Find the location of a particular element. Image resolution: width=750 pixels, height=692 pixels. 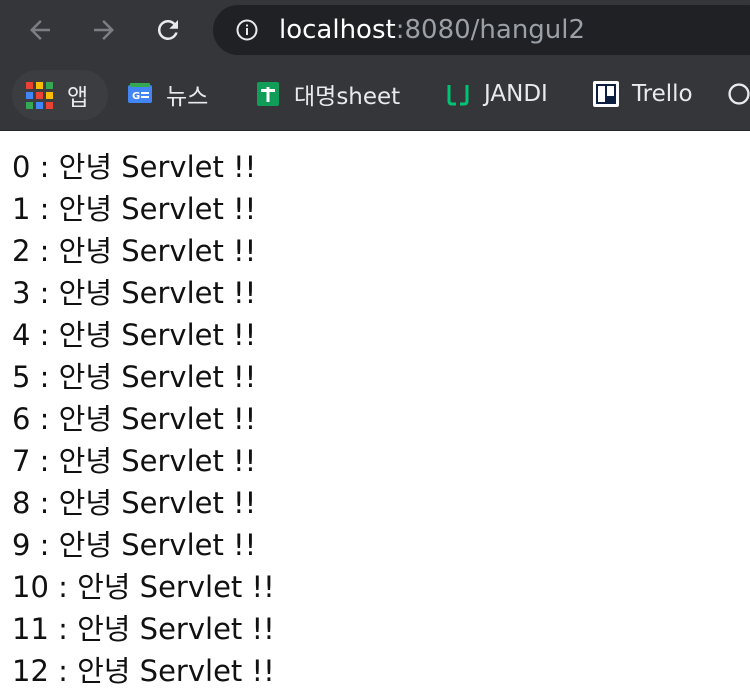

github-icon is located at coordinates (739, 94).